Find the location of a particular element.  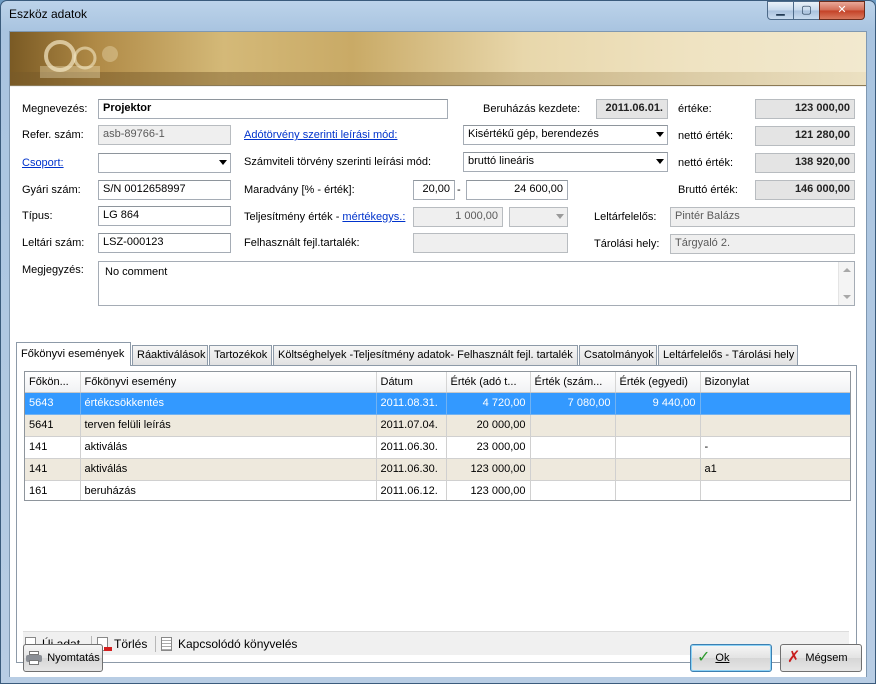

accounting-depreciation-combo: bruttó lineáris is located at coordinates (565, 162).